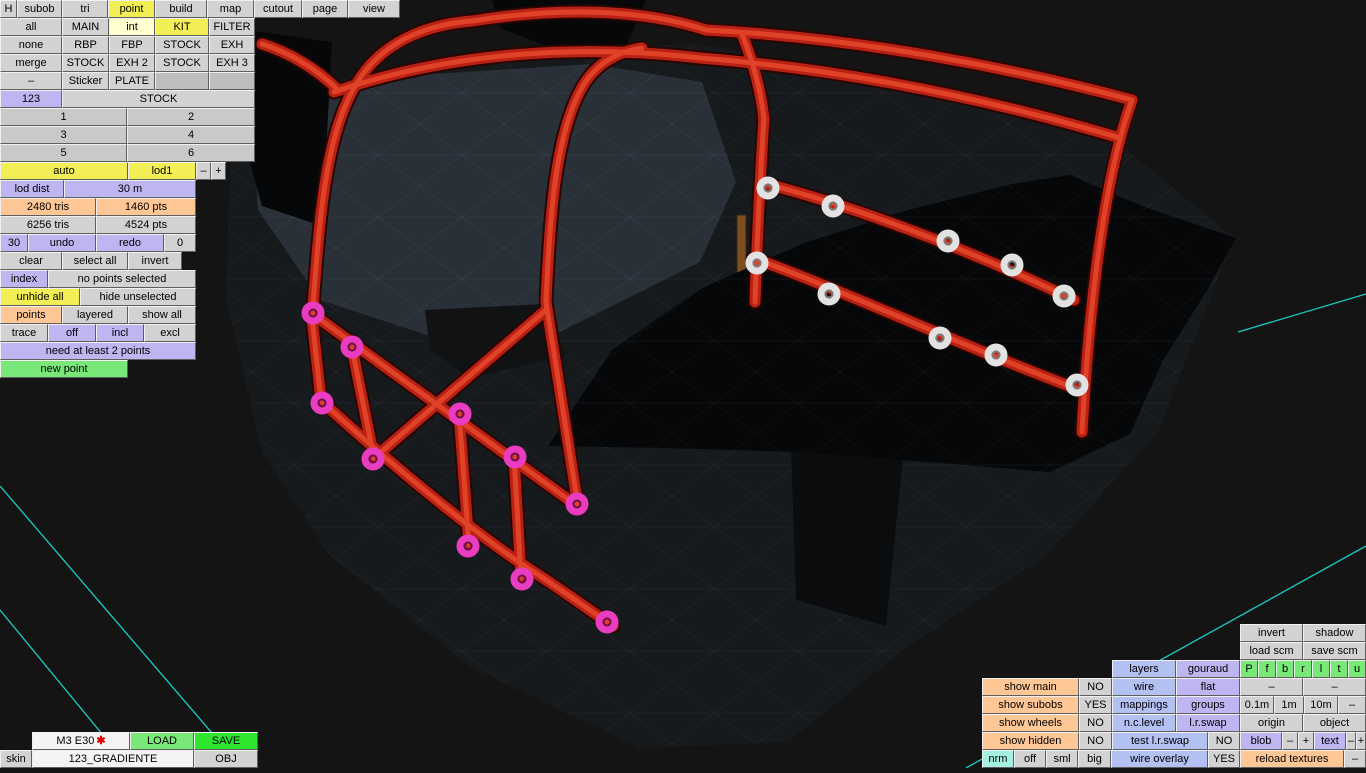 The height and width of the screenshot is (773, 1366). What do you see at coordinates (1352, 705) in the screenshot?
I see `grid-dash-button: –` at bounding box center [1352, 705].